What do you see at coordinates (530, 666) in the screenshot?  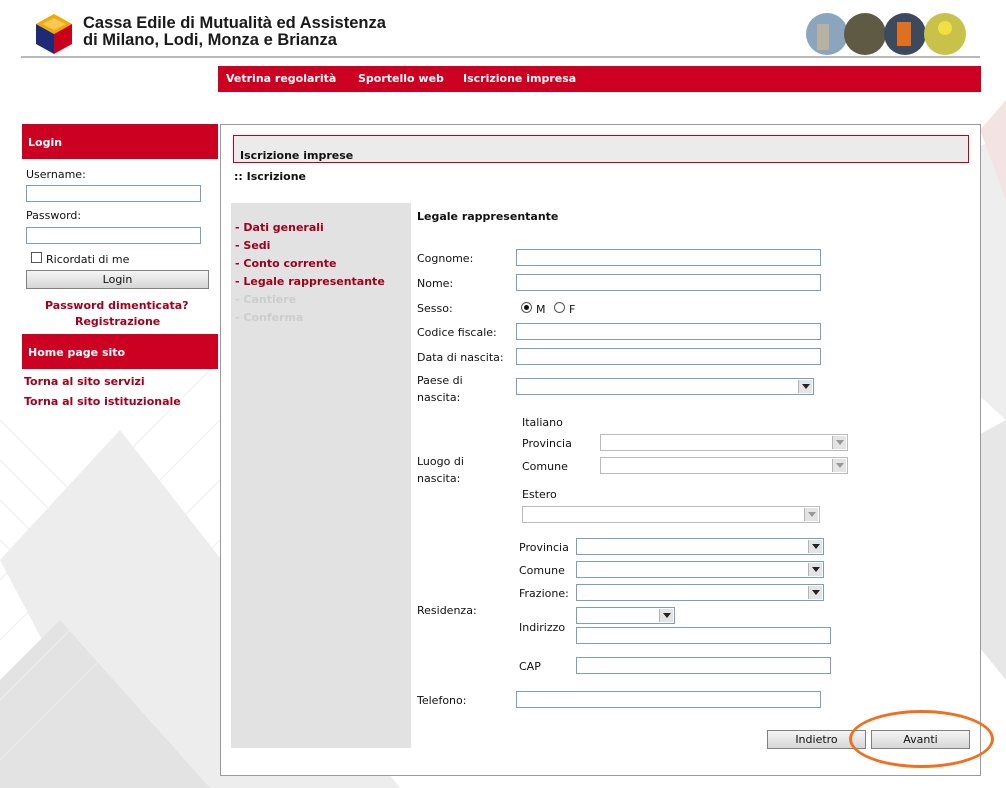 I see `cap-label: CAP` at bounding box center [530, 666].